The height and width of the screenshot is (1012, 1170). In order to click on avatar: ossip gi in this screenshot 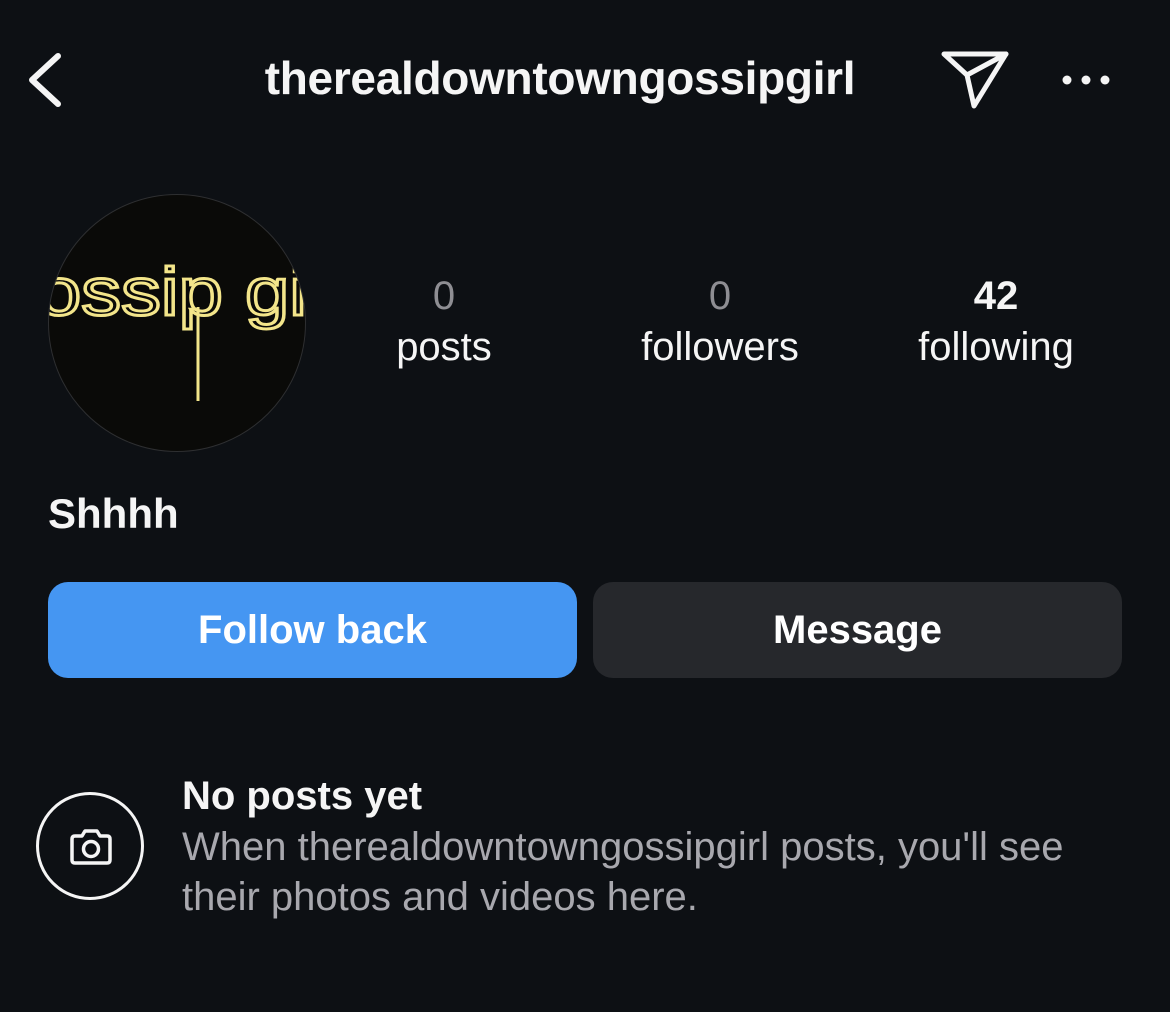, I will do `click(177, 323)`.